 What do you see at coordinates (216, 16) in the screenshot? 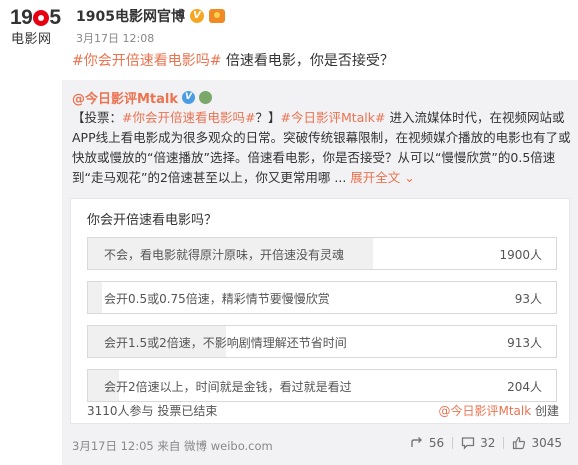
I see `medal-icon` at bounding box center [216, 16].